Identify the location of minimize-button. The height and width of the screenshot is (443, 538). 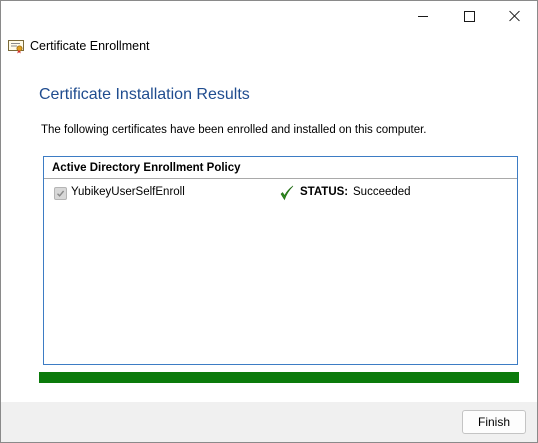
(423, 16).